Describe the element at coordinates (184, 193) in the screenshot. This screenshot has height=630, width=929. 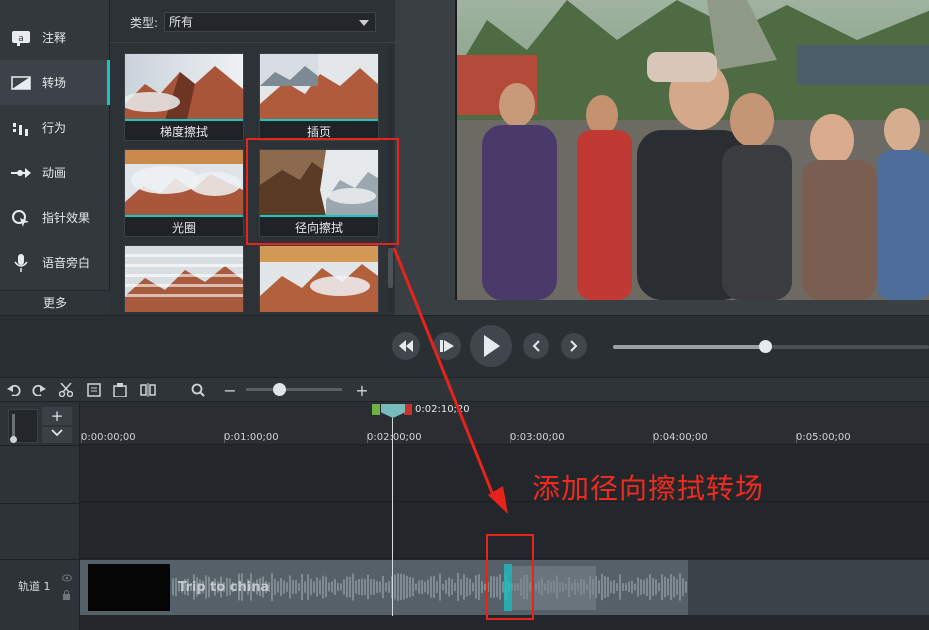
I see `transition-thumbnail-iris: 光圈` at that location.